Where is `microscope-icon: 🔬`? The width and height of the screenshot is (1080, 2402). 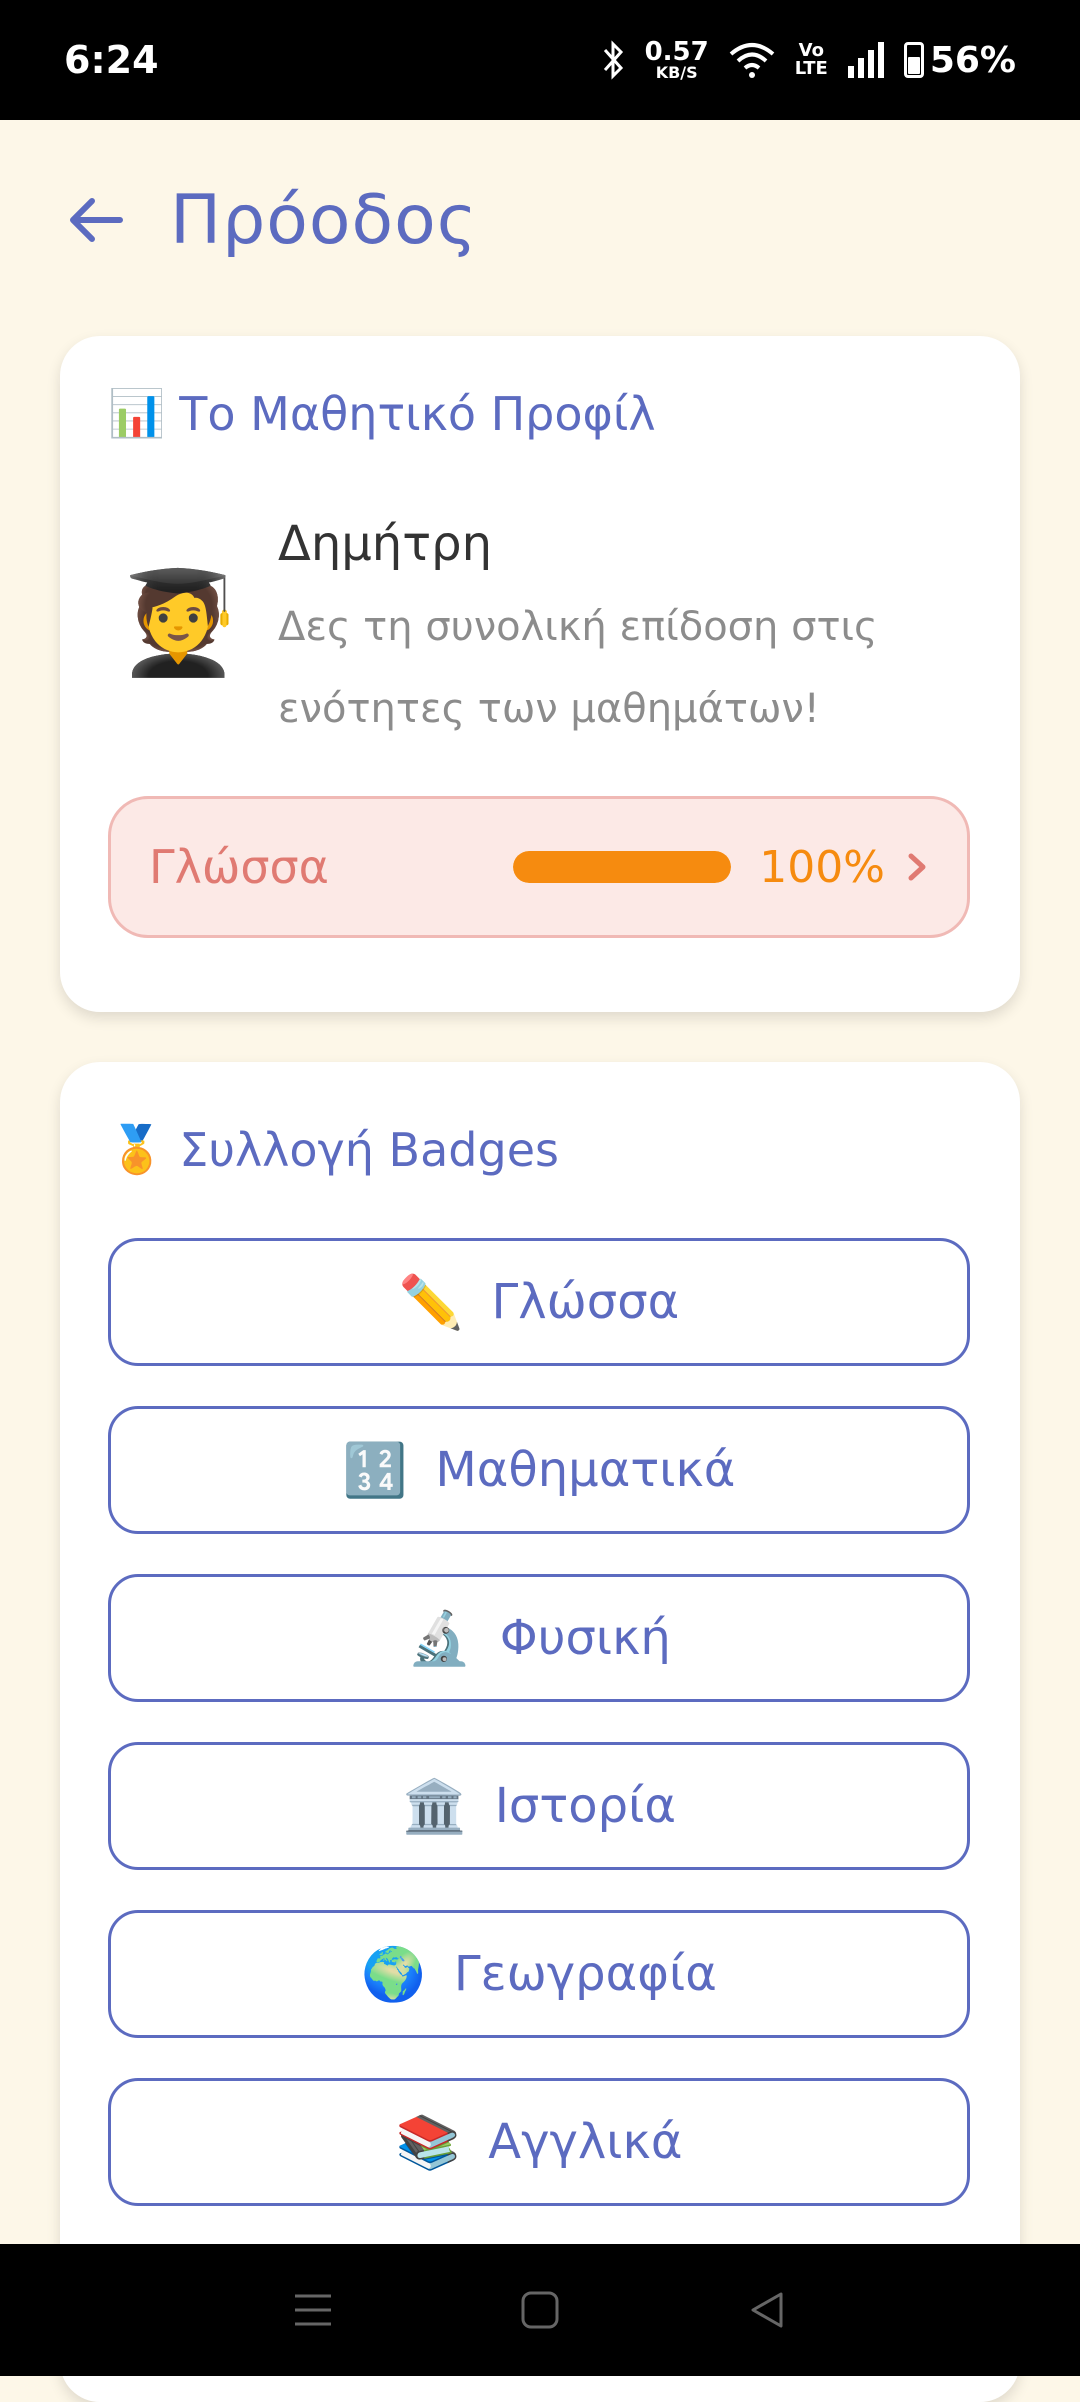 microscope-icon: 🔬 is located at coordinates (439, 1638).